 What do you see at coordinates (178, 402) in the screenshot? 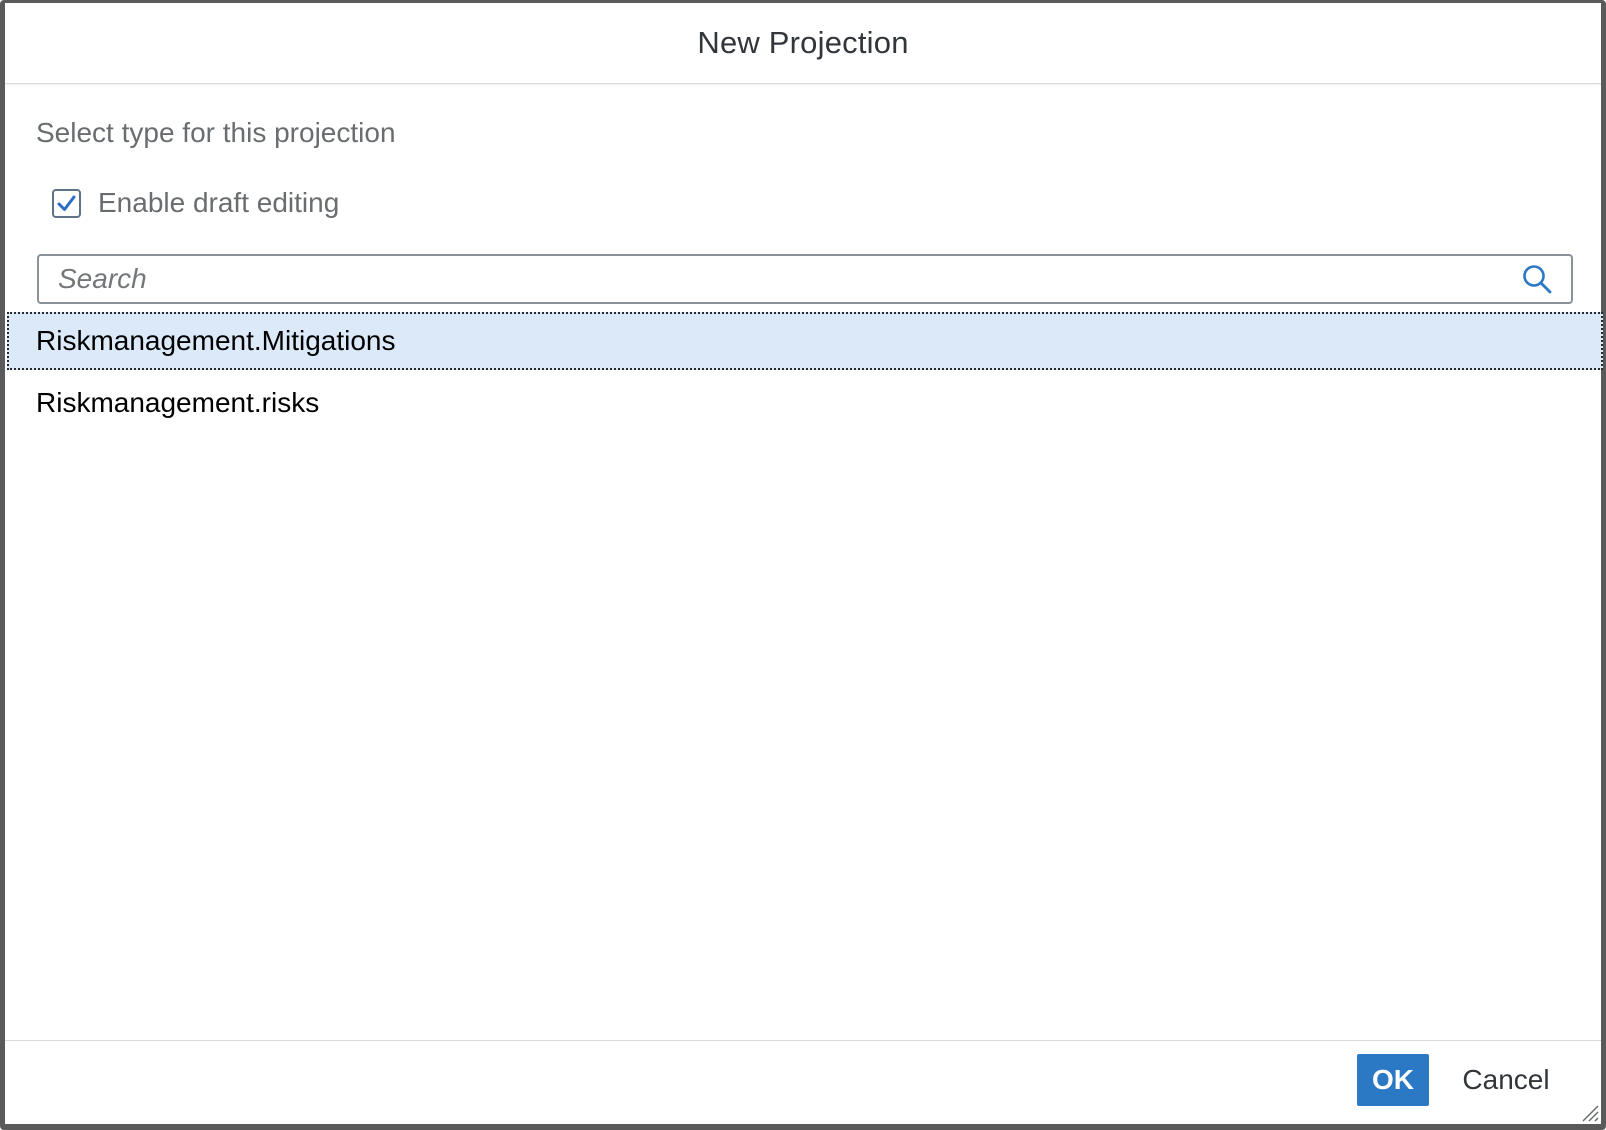
I see `list-item-label: Riskmanagement.risks` at bounding box center [178, 402].